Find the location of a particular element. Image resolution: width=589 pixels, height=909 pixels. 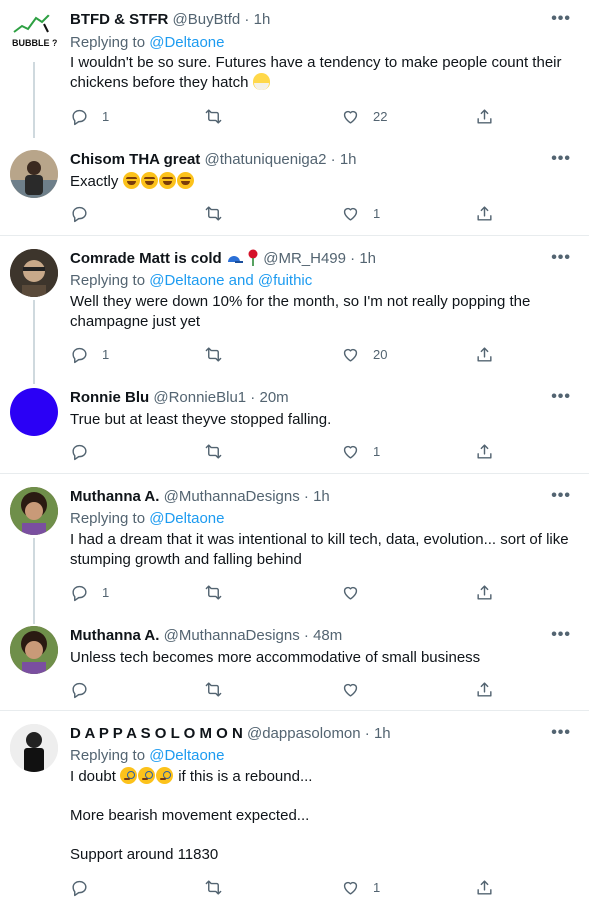

handle: @BuyBtfd is located at coordinates (207, 19).